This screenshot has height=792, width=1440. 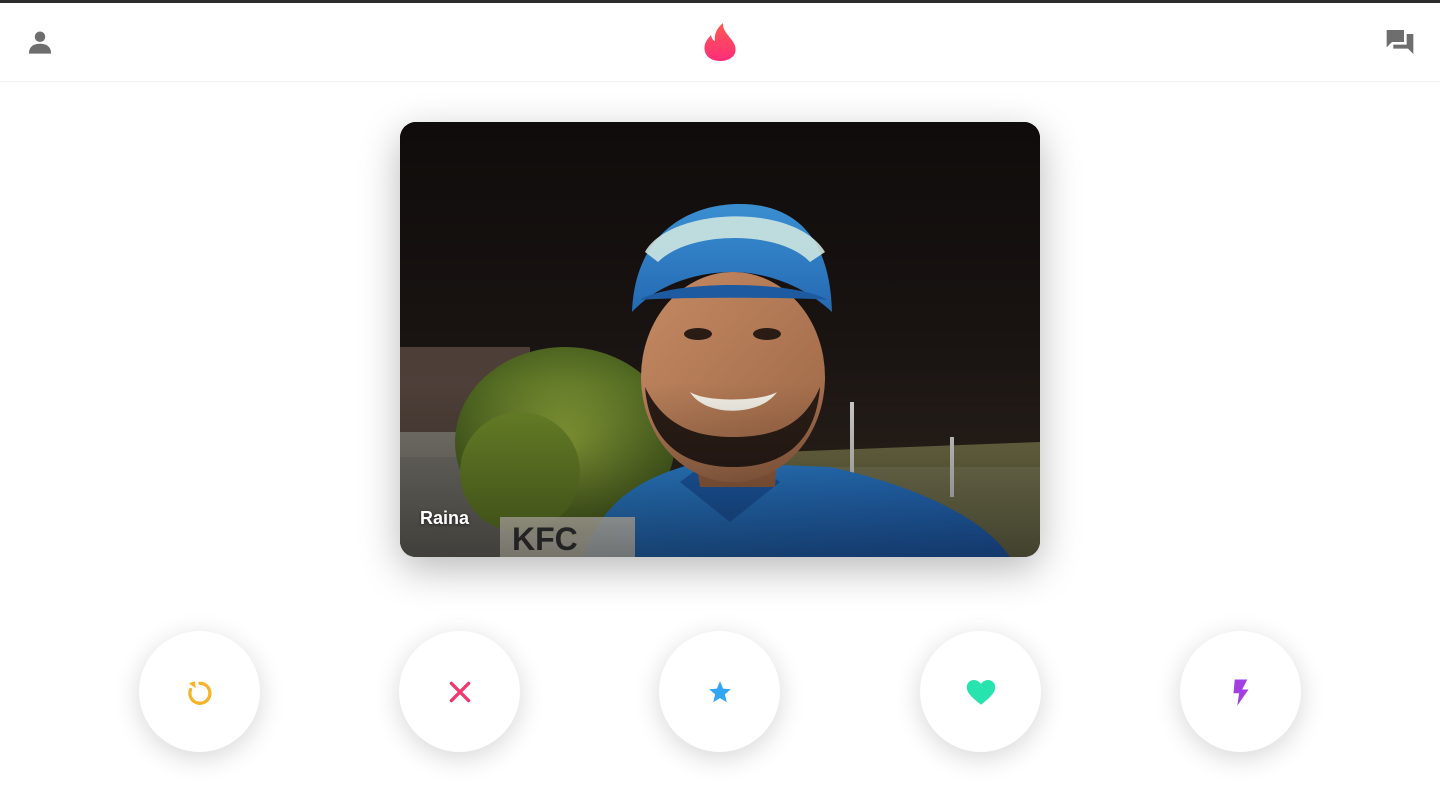 I want to click on flame-logo-icon, so click(x=720, y=42).